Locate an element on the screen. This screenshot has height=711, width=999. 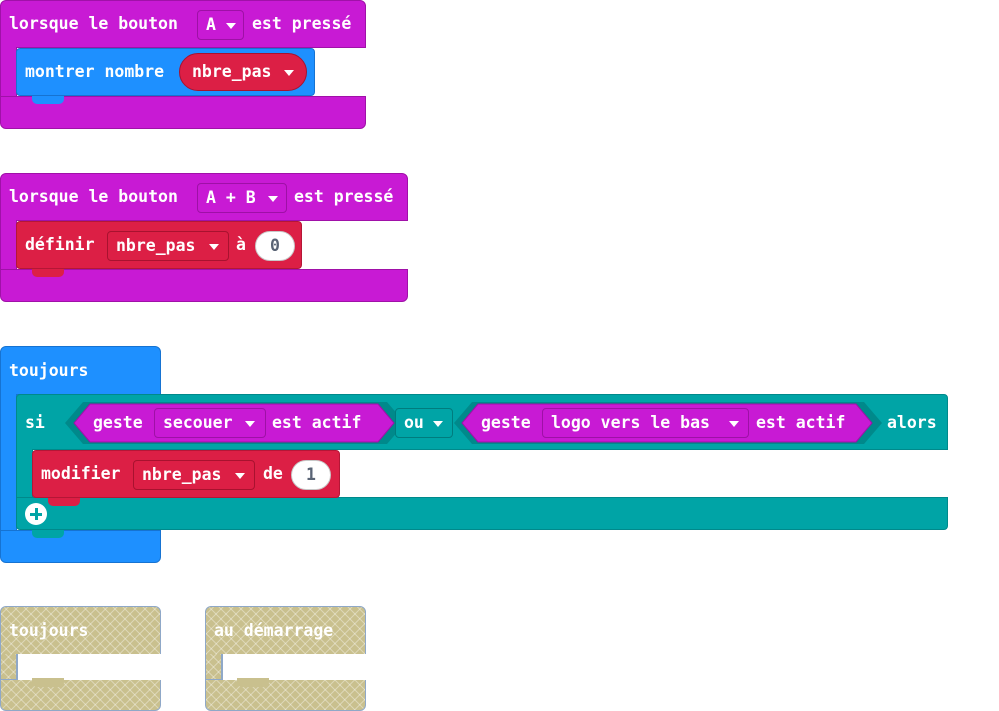
gesture-prefix-2: geste is located at coordinates (506, 422).